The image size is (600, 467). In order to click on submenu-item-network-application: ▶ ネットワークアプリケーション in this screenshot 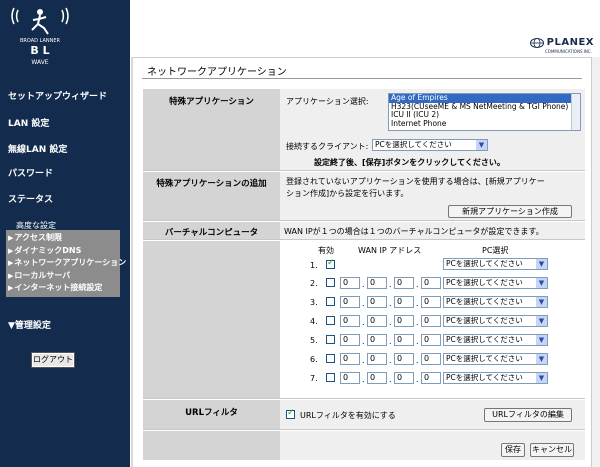, I will do `click(66, 263)`.